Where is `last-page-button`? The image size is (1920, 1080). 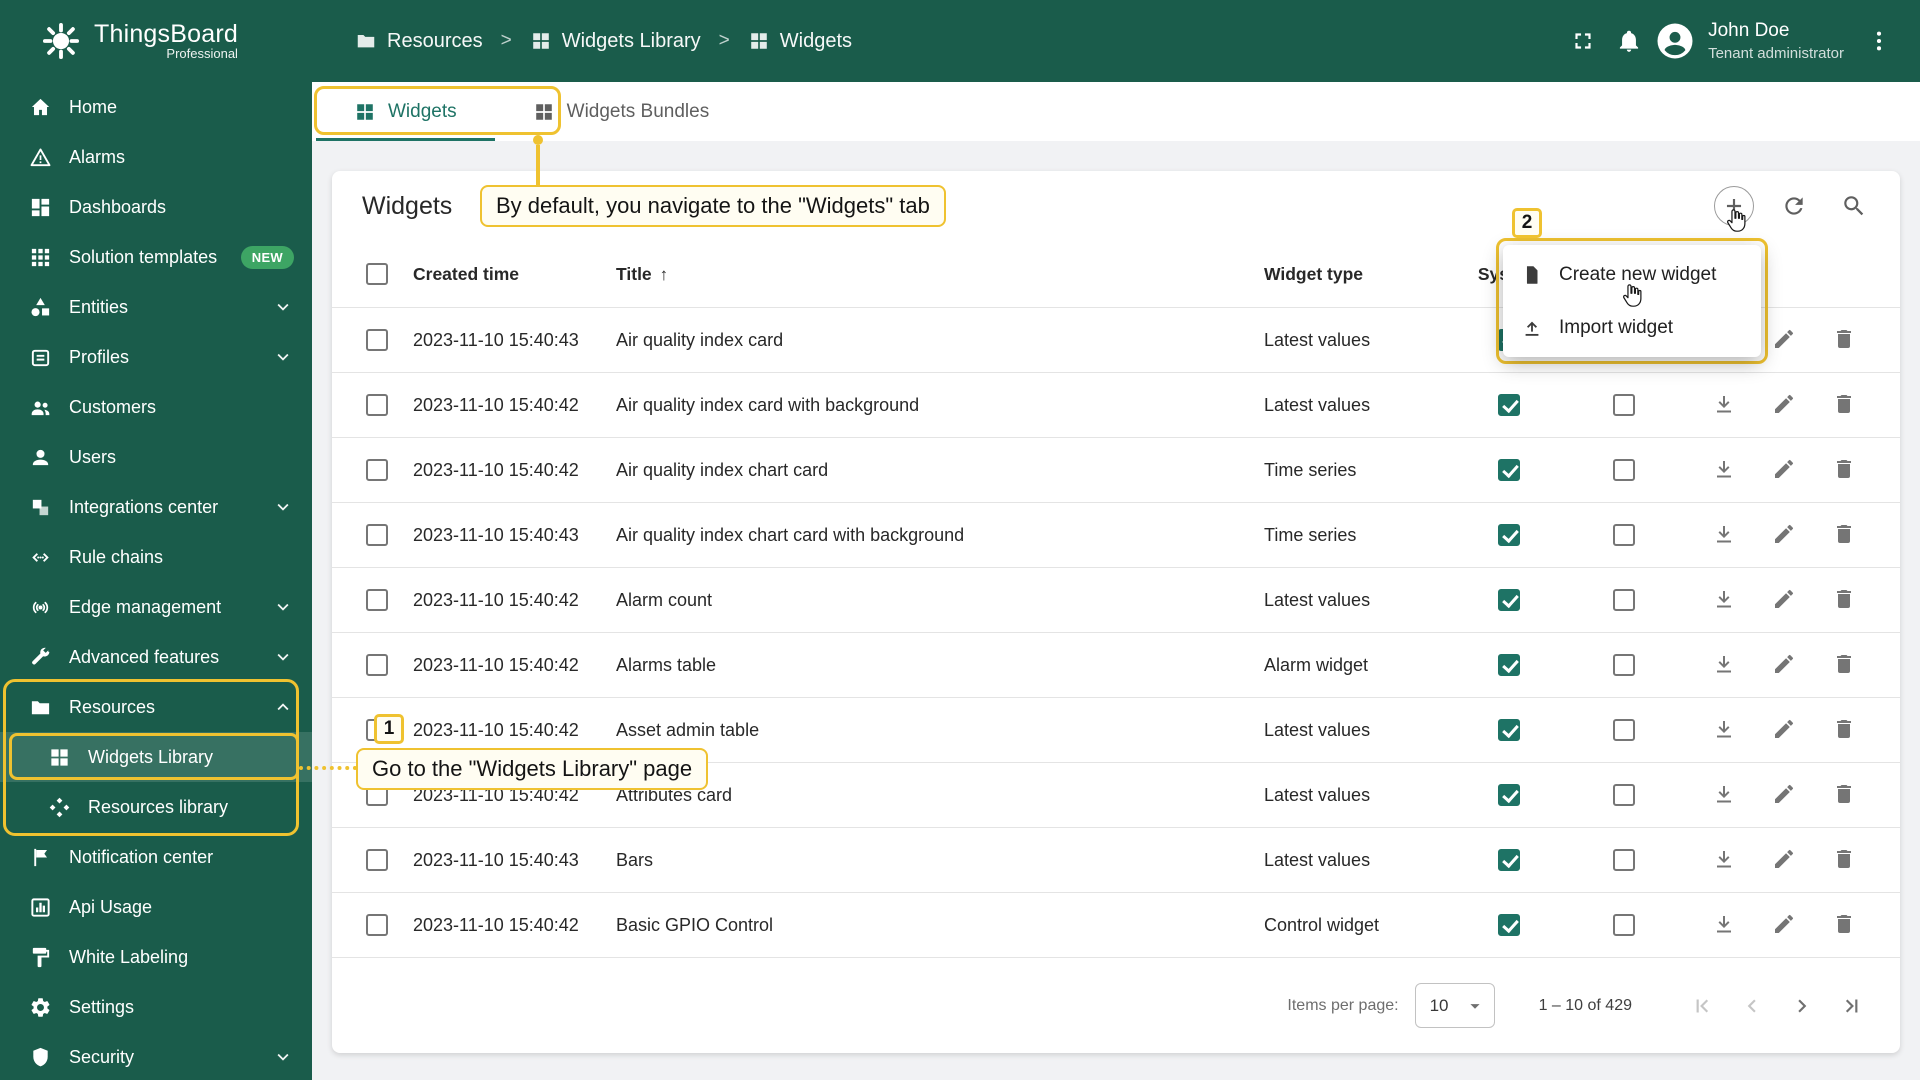 last-page-button is located at coordinates (1852, 1006).